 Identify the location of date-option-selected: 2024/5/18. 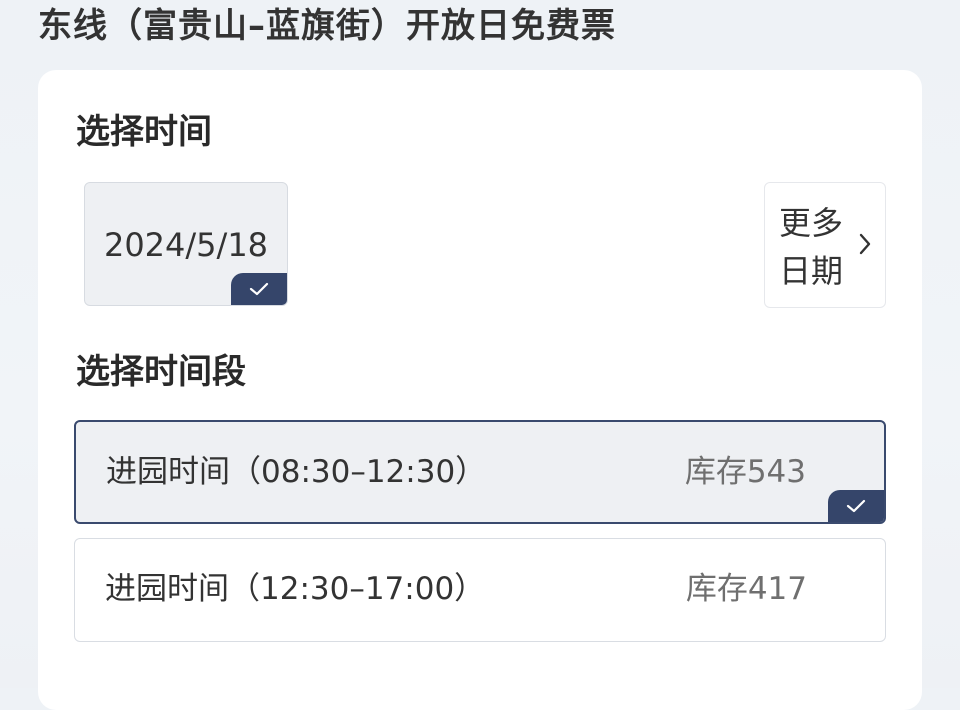
(186, 244).